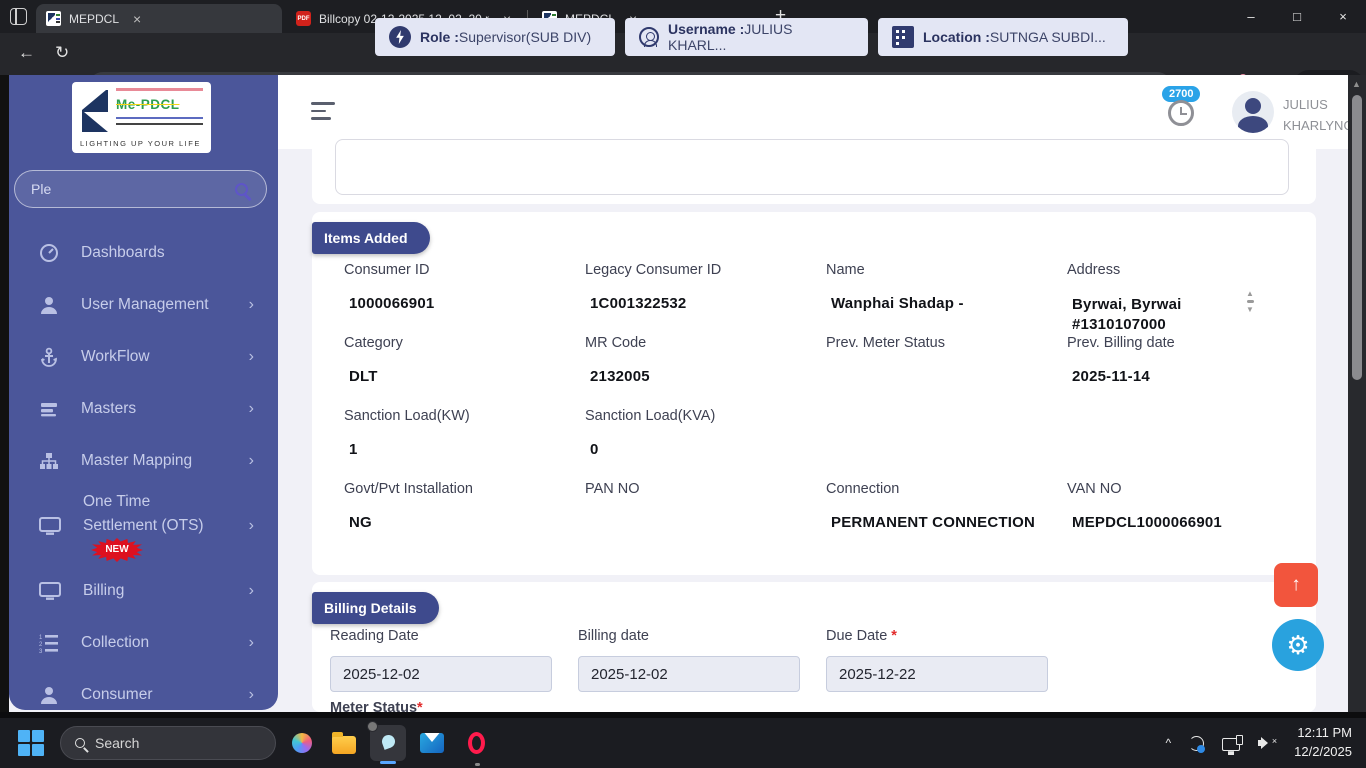  What do you see at coordinates (1121, 343) in the screenshot?
I see `field-label: Prev. Billing date` at bounding box center [1121, 343].